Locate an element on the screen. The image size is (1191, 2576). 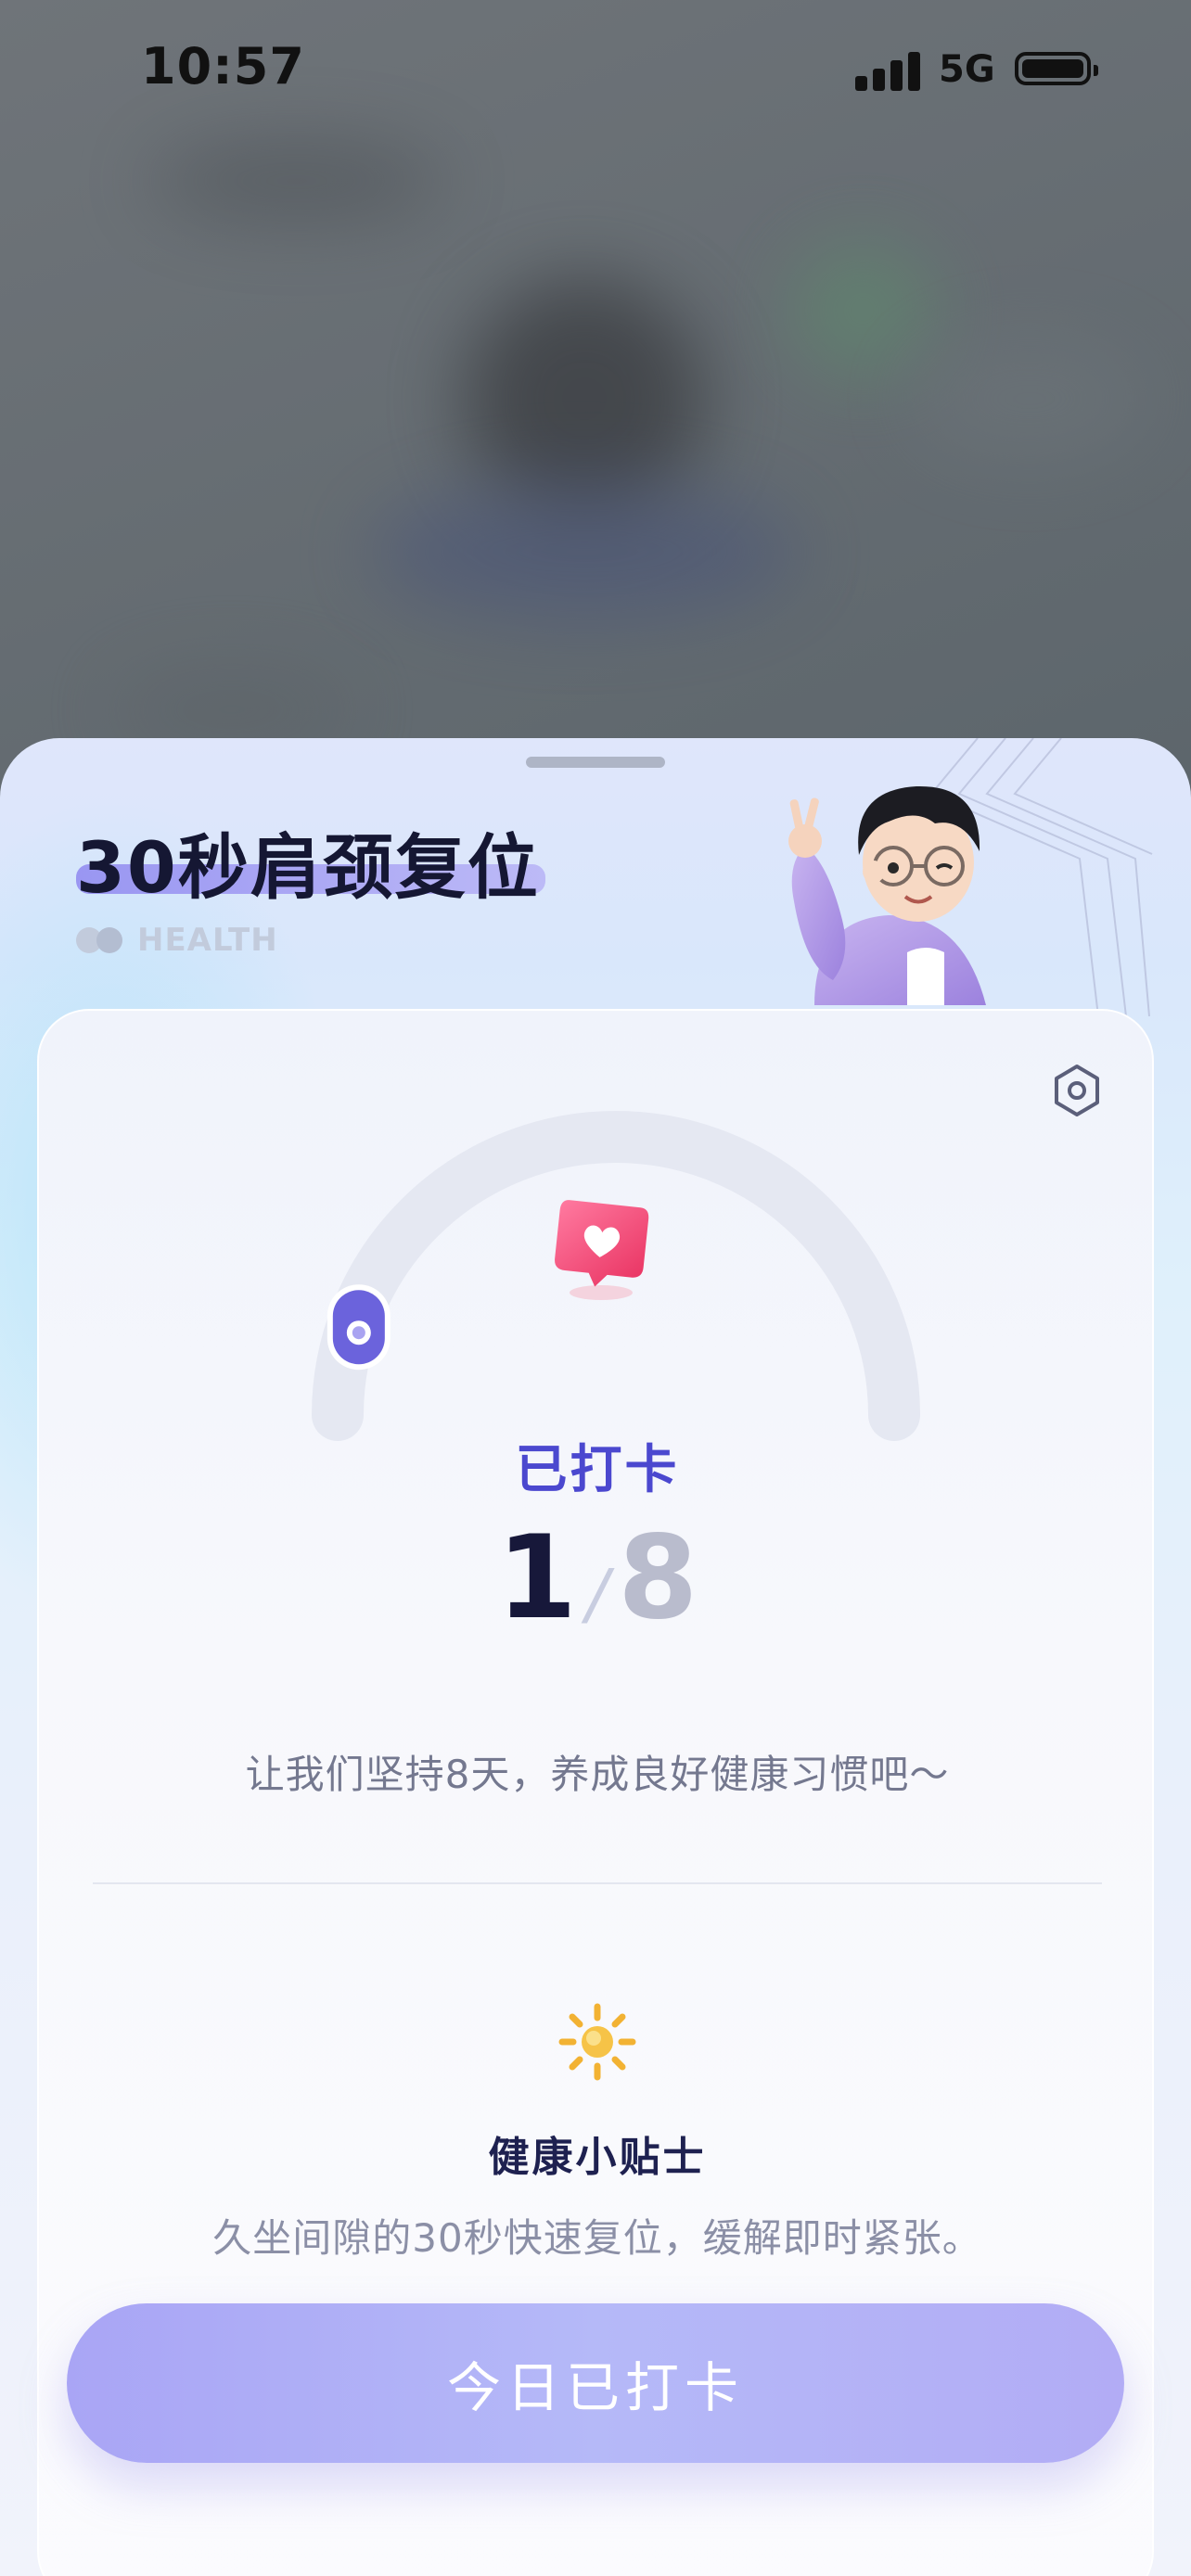
status-time: 10:57 is located at coordinates (223, 66).